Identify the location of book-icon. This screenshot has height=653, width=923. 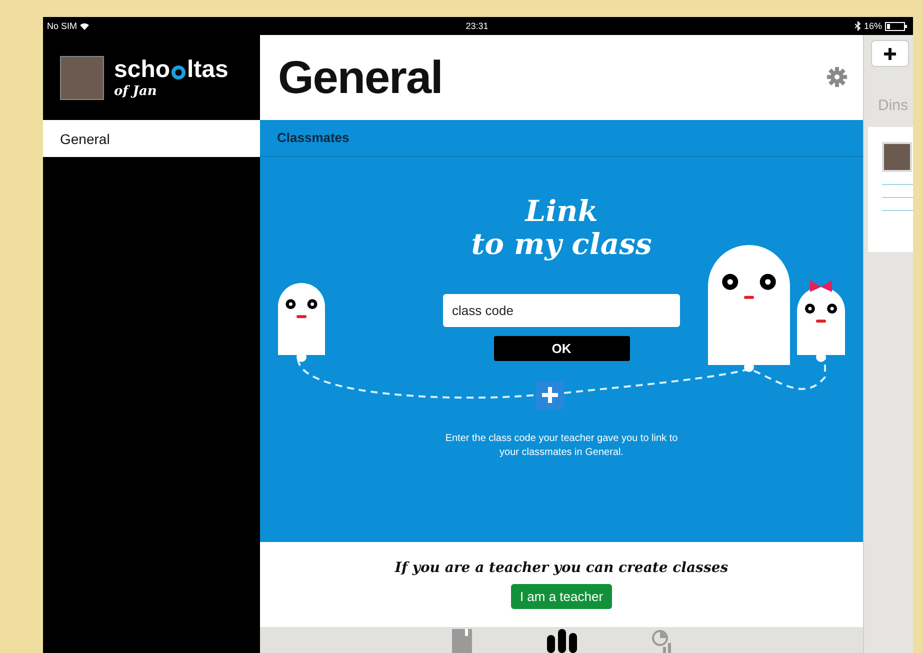
(462, 641).